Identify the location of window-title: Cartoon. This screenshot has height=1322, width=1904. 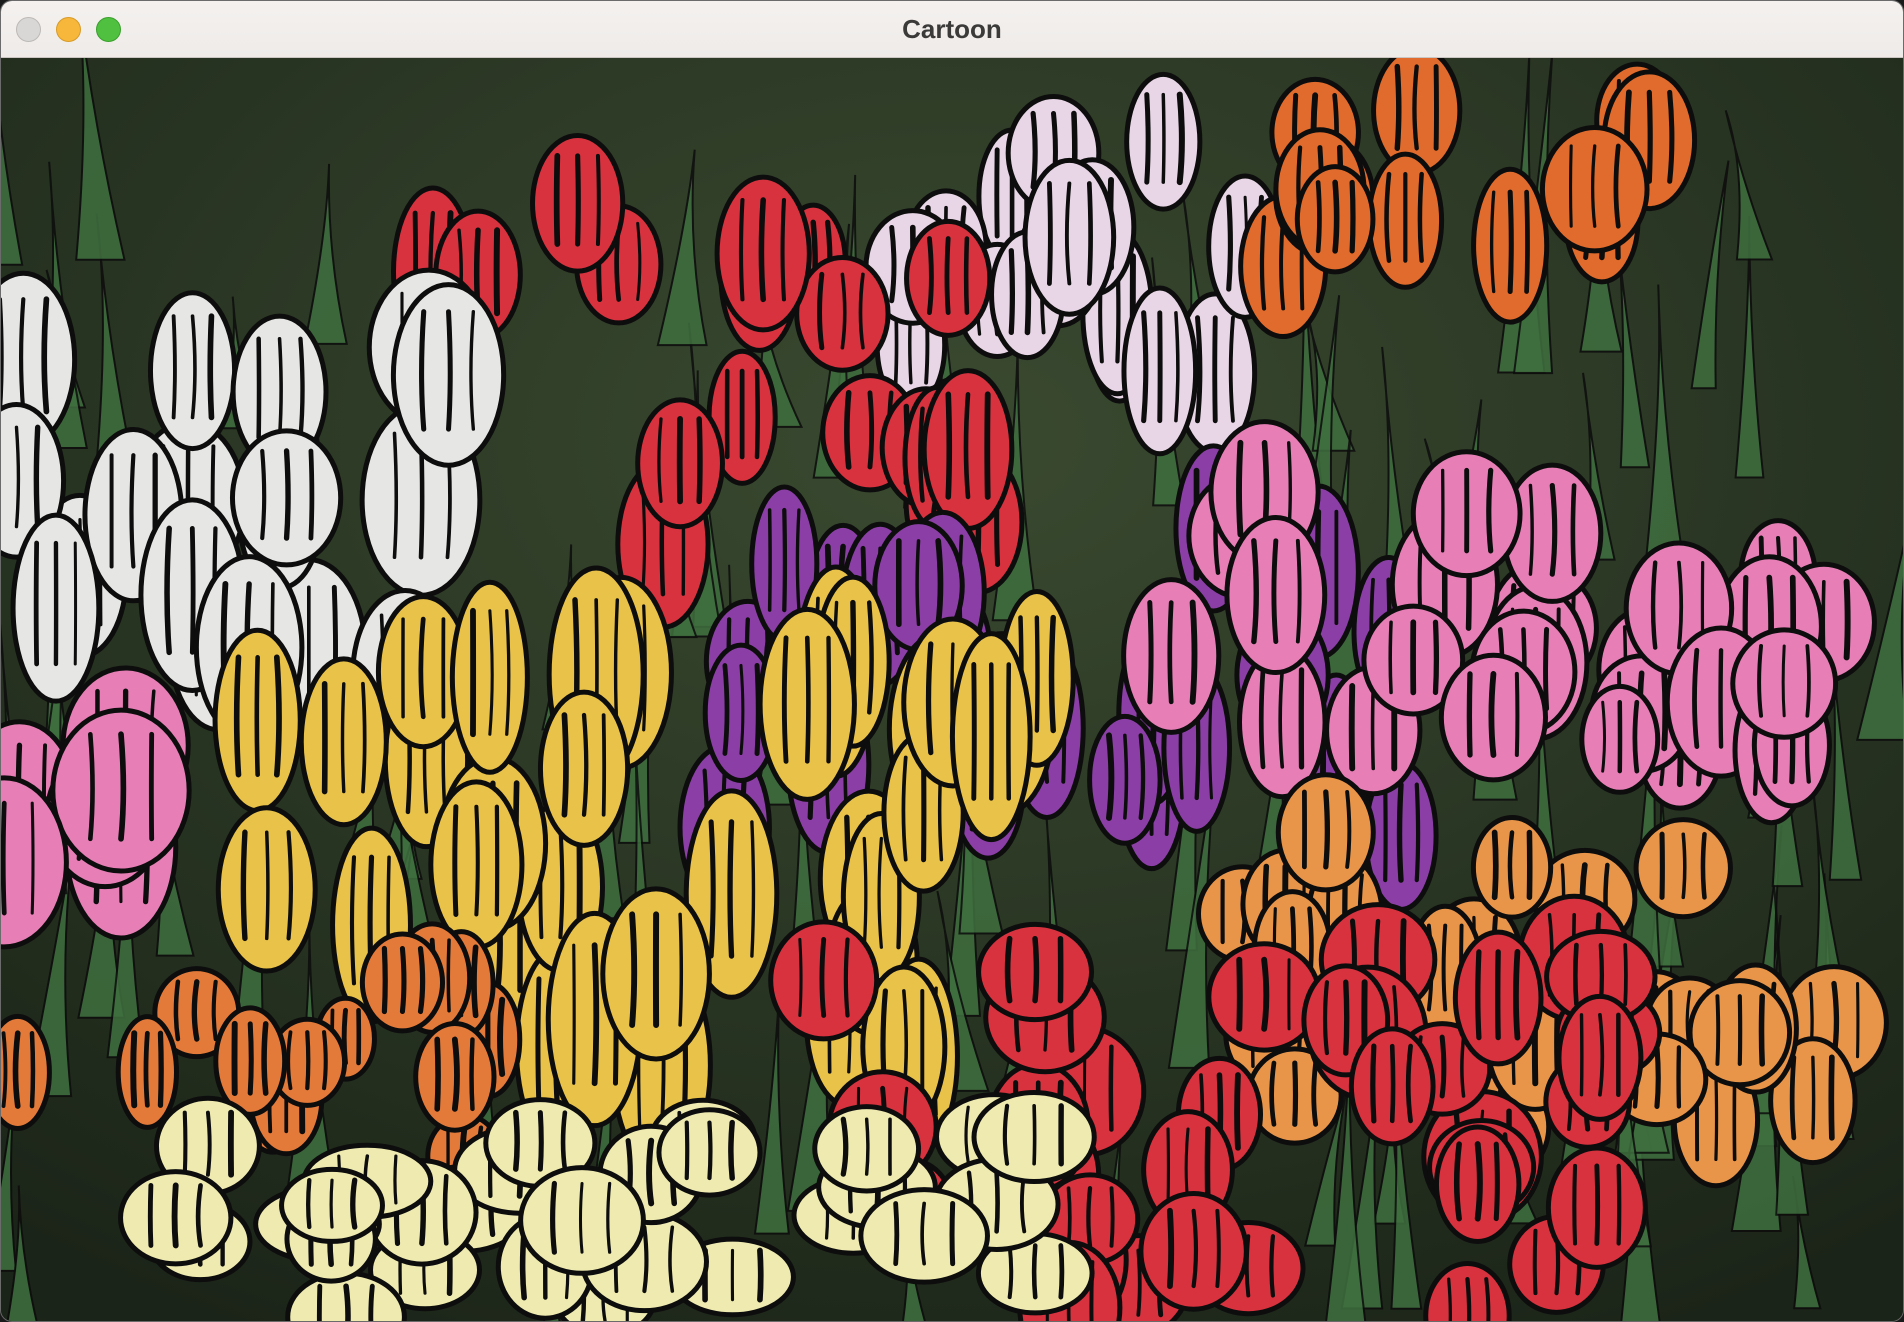
(952, 29).